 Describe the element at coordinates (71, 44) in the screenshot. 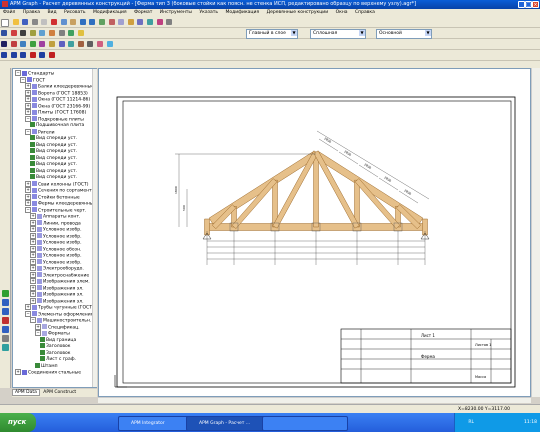

I see `offset-icon` at that location.